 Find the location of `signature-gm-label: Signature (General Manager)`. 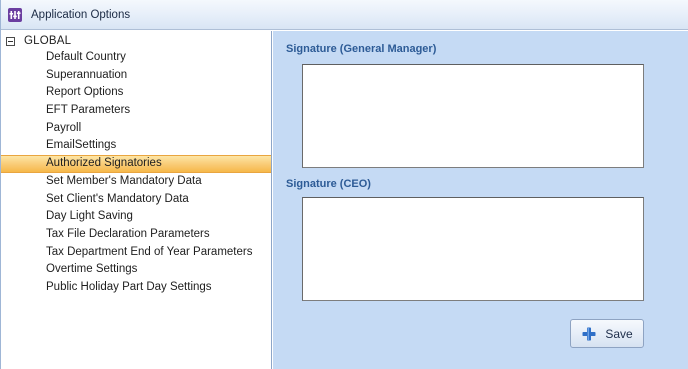

signature-gm-label: Signature (General Manager) is located at coordinates (361, 49).